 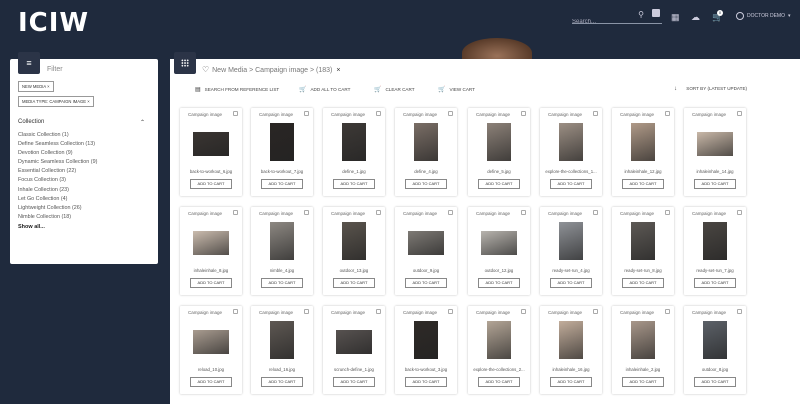 I want to click on view-cart-button: 🛒 VIEW CART, so click(x=456, y=89).